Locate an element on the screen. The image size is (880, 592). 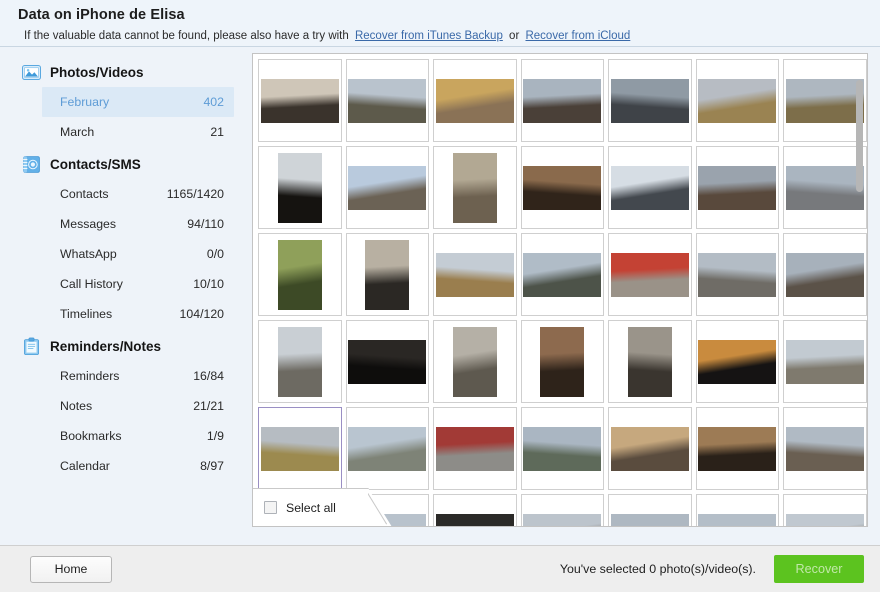
sidebar-item-count: 10/10 is located at coordinates (208, 284).